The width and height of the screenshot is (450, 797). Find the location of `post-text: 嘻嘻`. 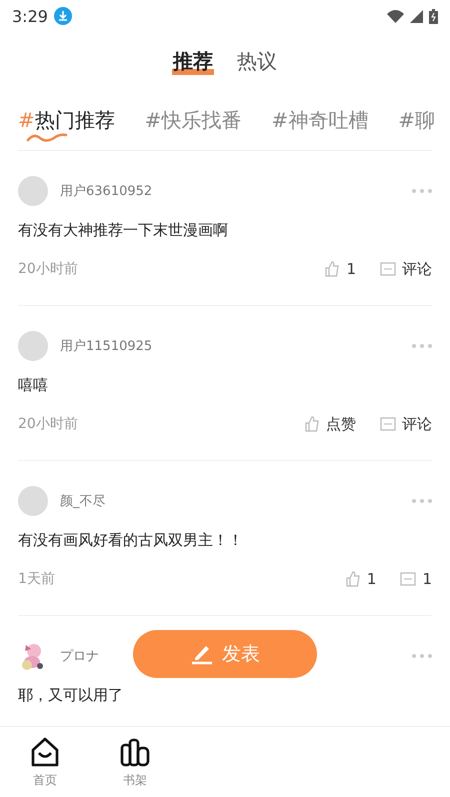

post-text: 嘻嘻 is located at coordinates (33, 385).